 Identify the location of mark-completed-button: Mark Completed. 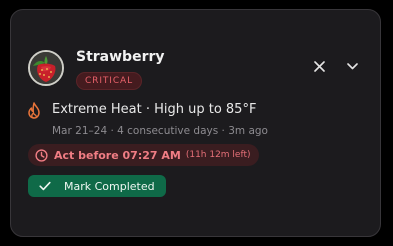
(97, 186).